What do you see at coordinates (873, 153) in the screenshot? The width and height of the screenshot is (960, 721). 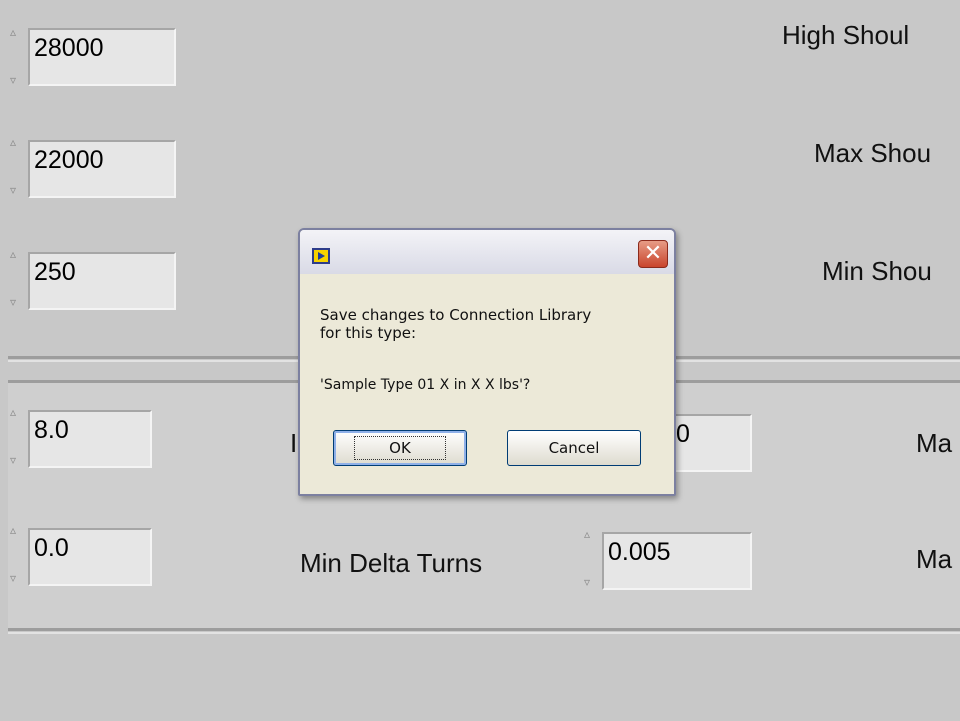 I see `max-shoulder-label: Max Shou` at bounding box center [873, 153].